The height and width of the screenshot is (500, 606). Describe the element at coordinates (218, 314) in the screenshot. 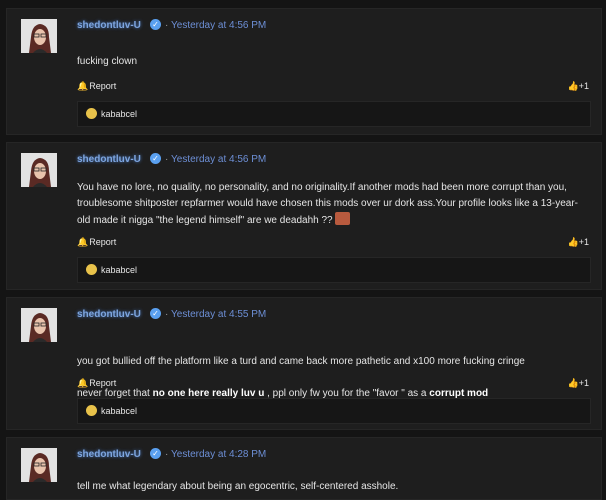

I see `post-timestamp: Yesterday at 4:55 PM` at that location.